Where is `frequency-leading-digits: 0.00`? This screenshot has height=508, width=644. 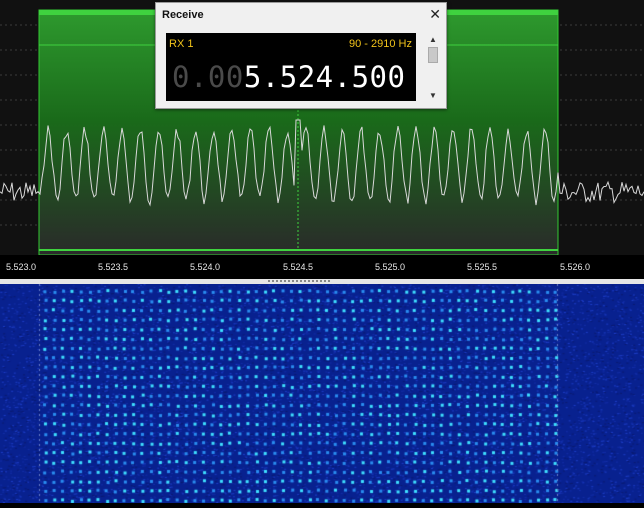 frequency-leading-digits: 0.00 is located at coordinates (208, 77).